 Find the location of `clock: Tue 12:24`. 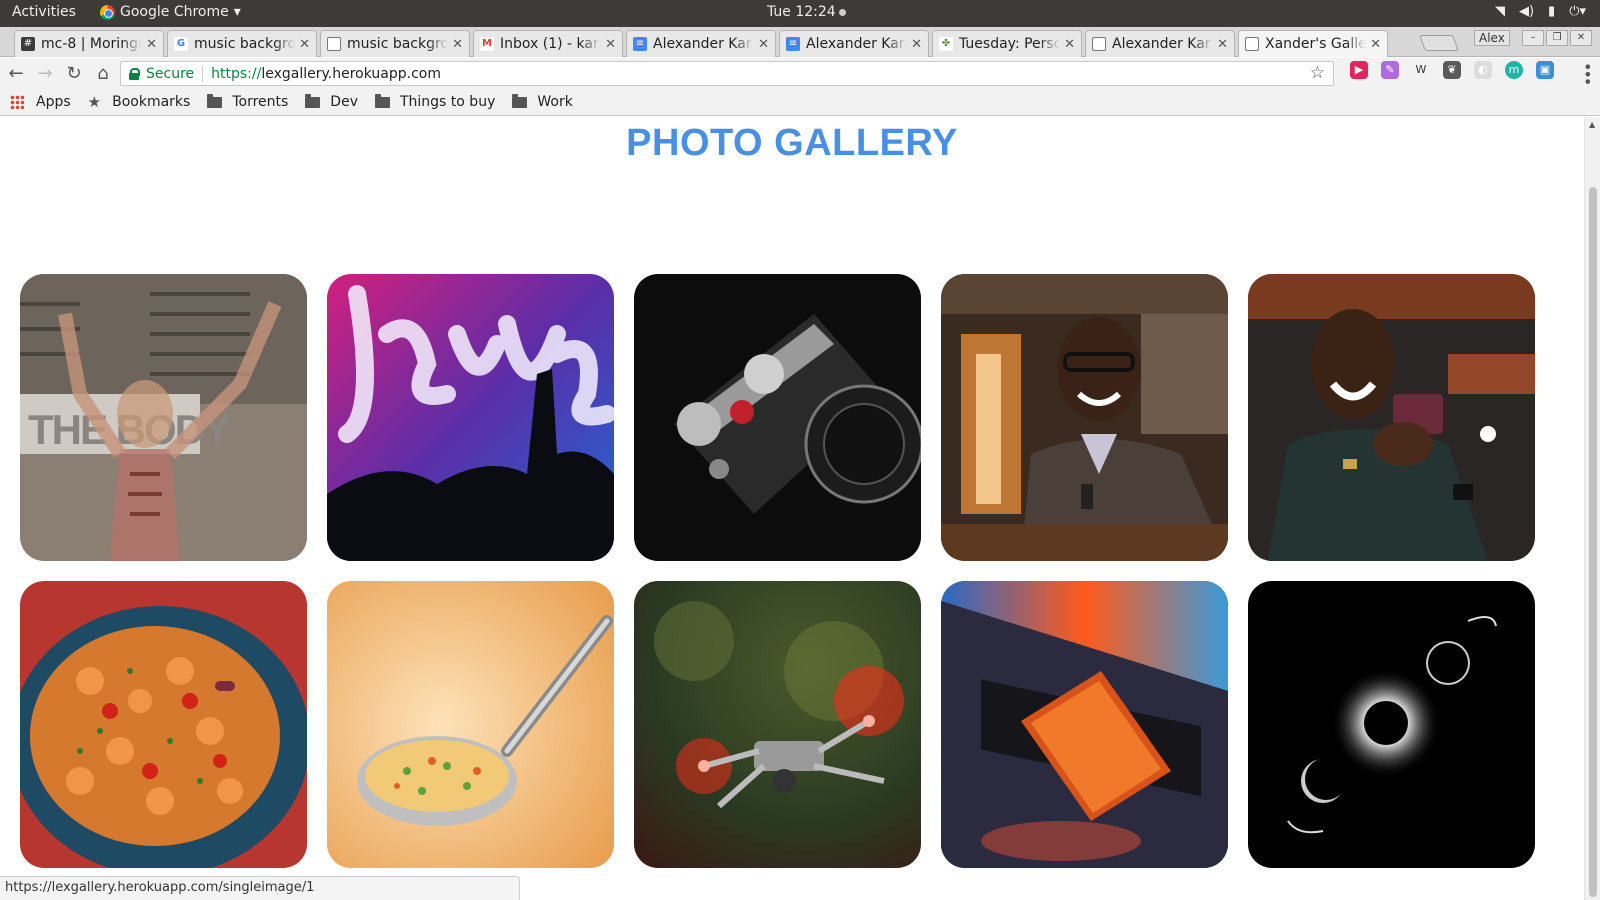

clock: Tue 12:24 is located at coordinates (806, 12).